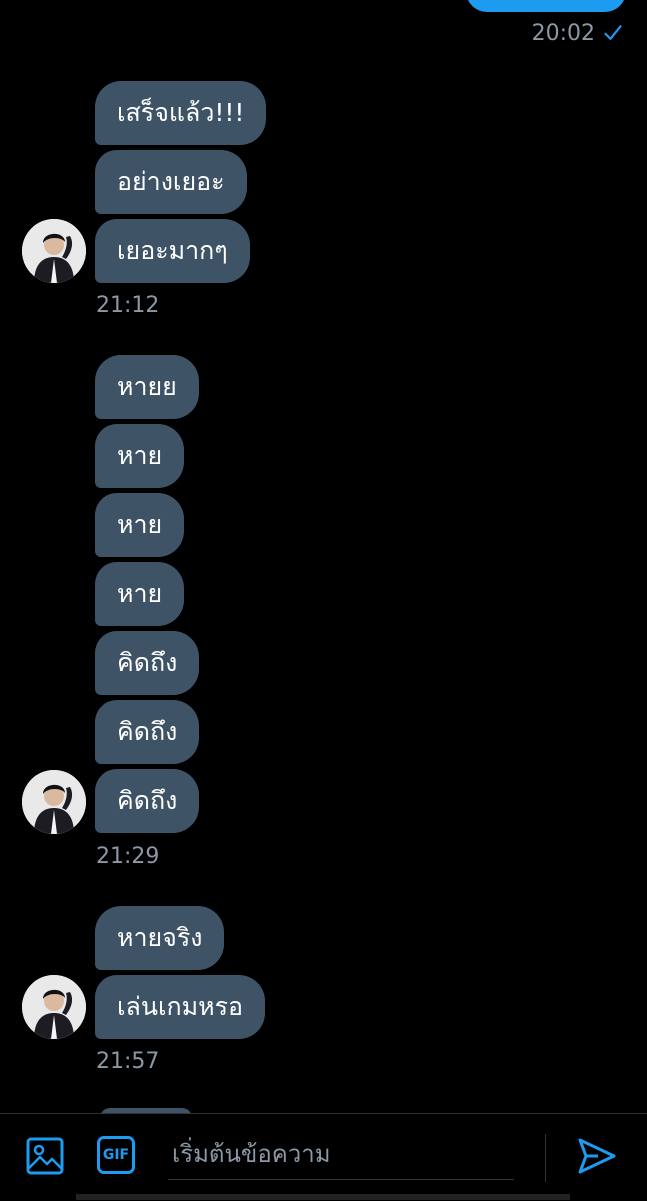 Image resolution: width=647 pixels, height=1201 pixels. What do you see at coordinates (563, 33) in the screenshot?
I see `sent-message-time: 20:02` at bounding box center [563, 33].